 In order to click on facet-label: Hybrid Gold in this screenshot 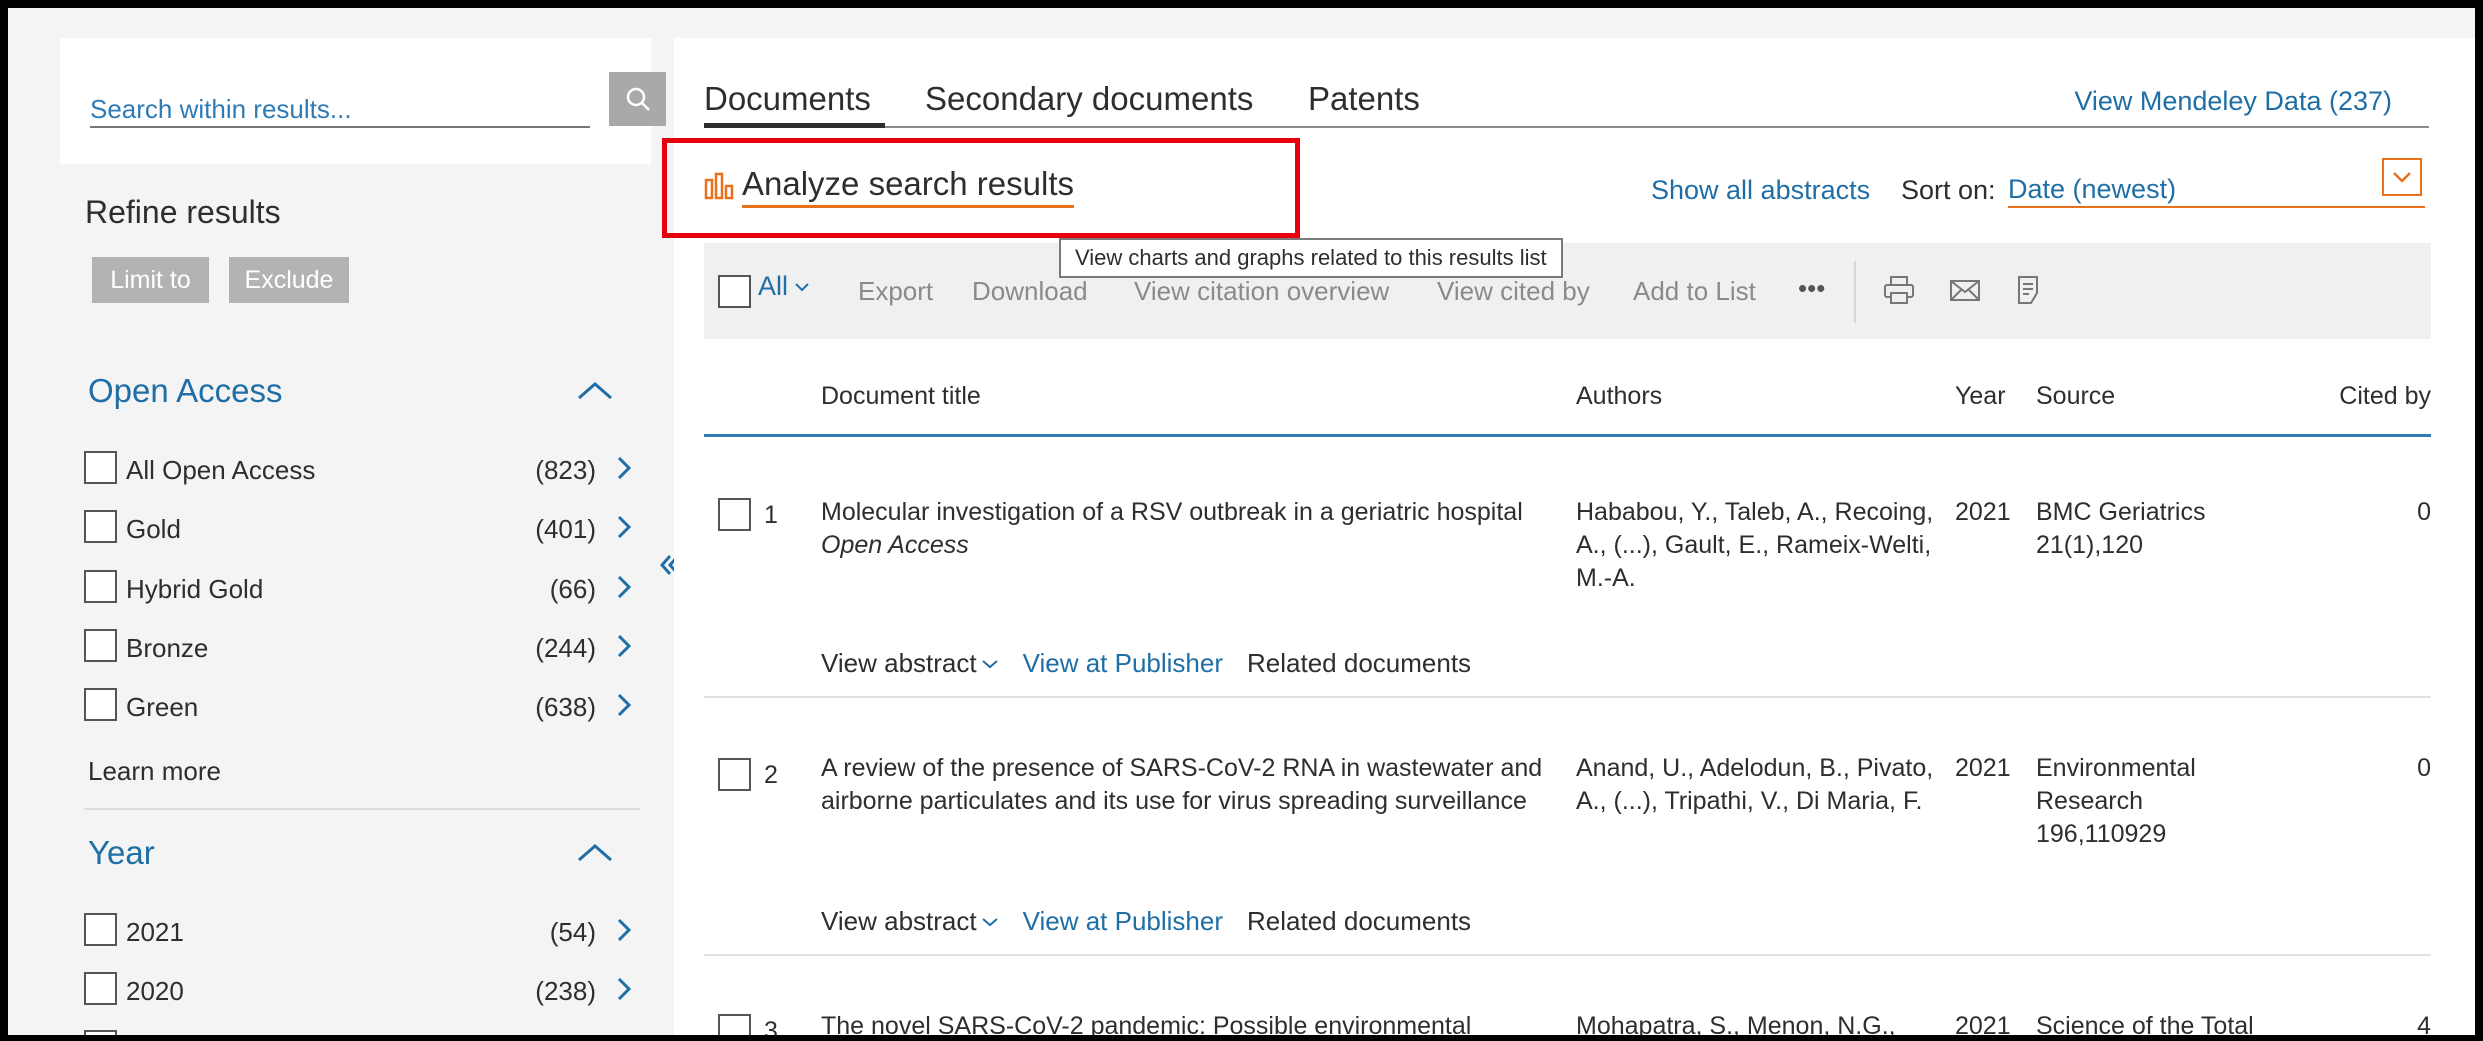, I will do `click(195, 589)`.